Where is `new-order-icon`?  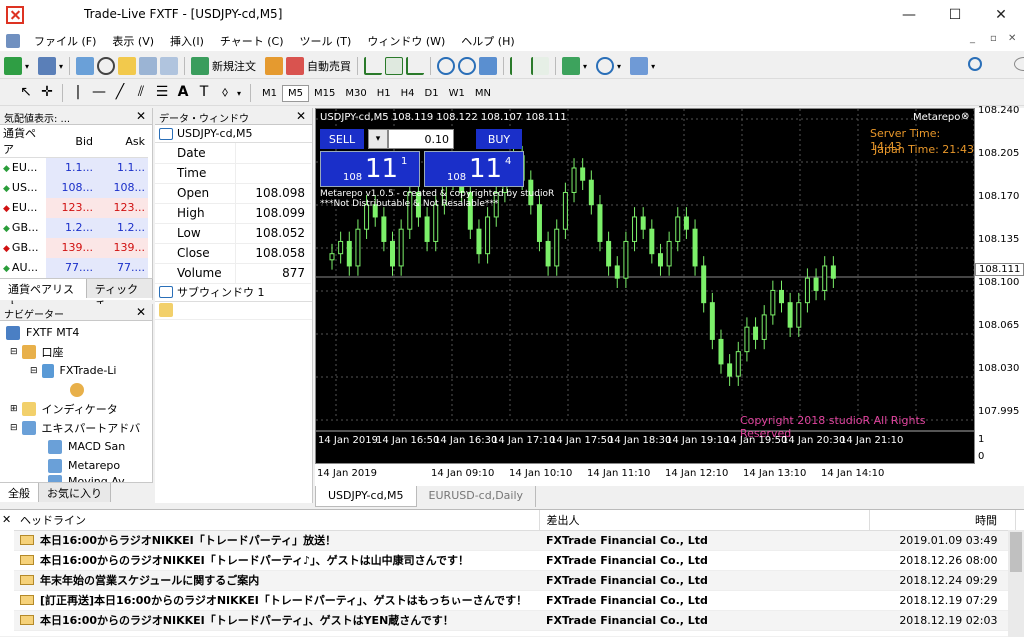
new-order-icon is located at coordinates (200, 66).